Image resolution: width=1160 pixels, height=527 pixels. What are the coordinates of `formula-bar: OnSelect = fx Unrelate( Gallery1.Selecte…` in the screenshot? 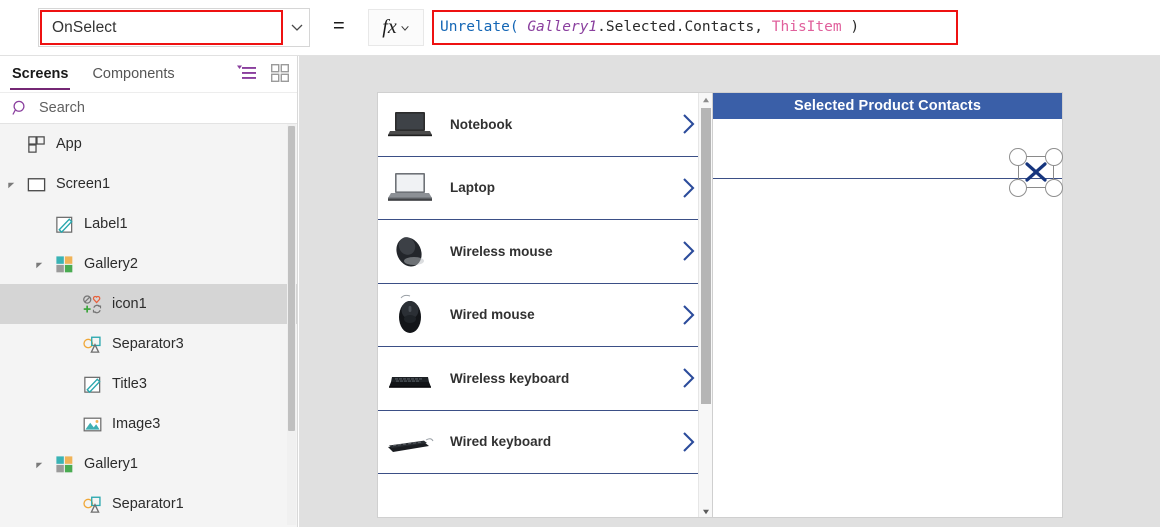 It's located at (580, 28).